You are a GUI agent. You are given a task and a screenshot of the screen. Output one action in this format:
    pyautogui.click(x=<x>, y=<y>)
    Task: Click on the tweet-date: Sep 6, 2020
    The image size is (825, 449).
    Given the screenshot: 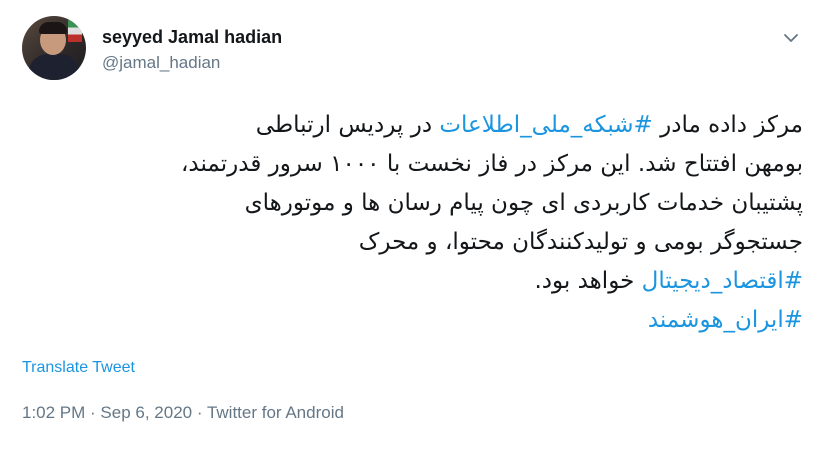 What is the action you would take?
    pyautogui.click(x=146, y=412)
    